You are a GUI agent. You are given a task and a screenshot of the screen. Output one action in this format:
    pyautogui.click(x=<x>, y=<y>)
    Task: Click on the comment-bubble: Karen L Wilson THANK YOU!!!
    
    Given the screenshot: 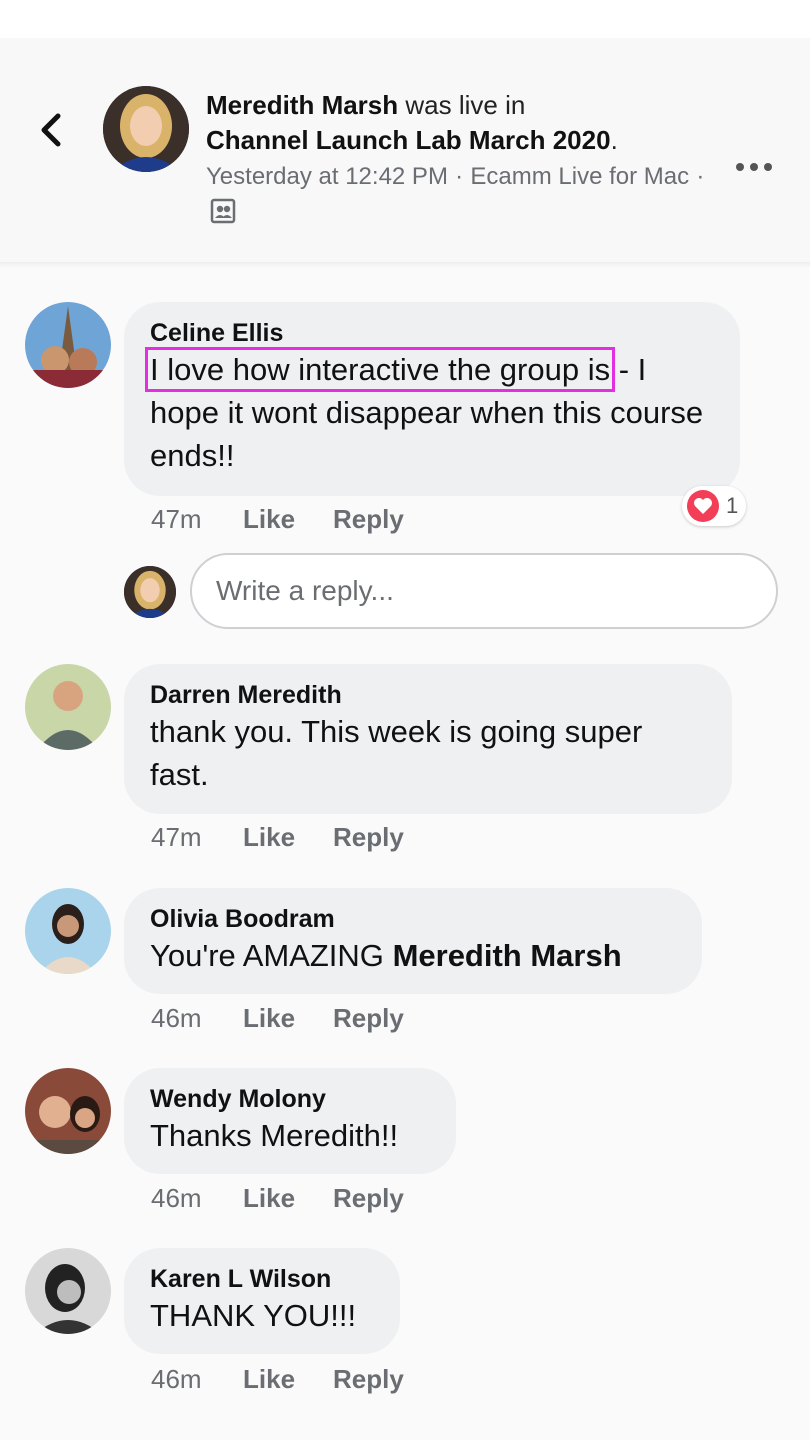 What is the action you would take?
    pyautogui.click(x=262, y=1301)
    